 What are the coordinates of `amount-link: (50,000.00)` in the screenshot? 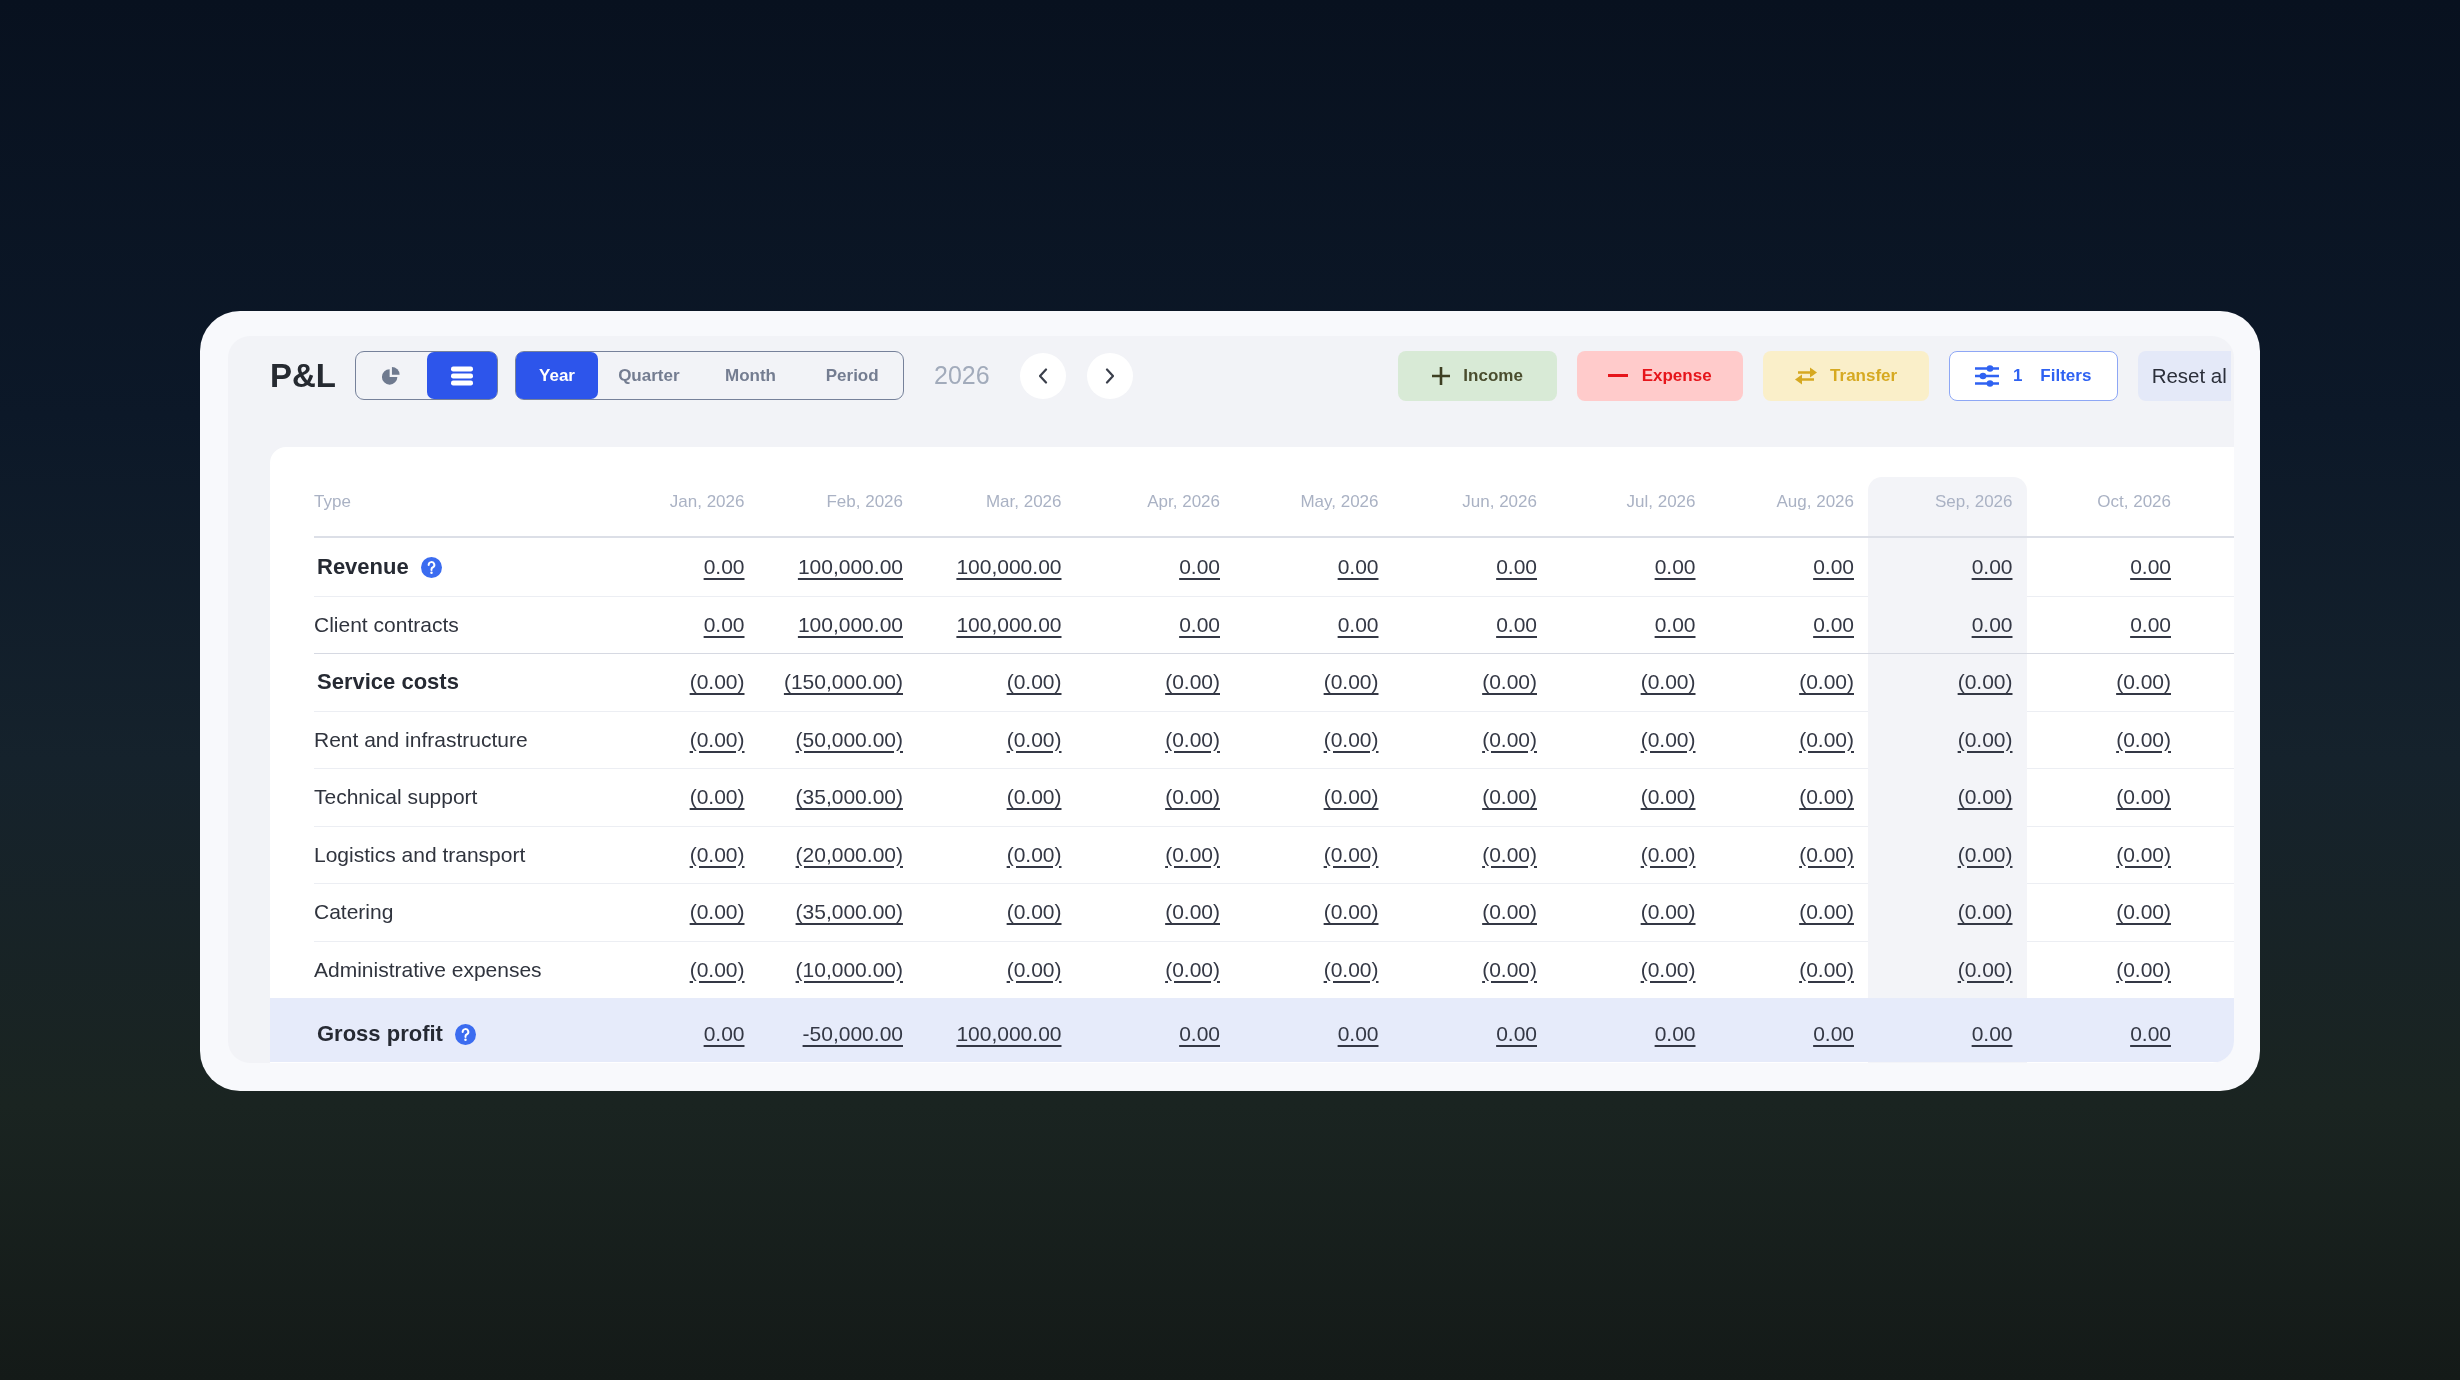 It's located at (849, 739).